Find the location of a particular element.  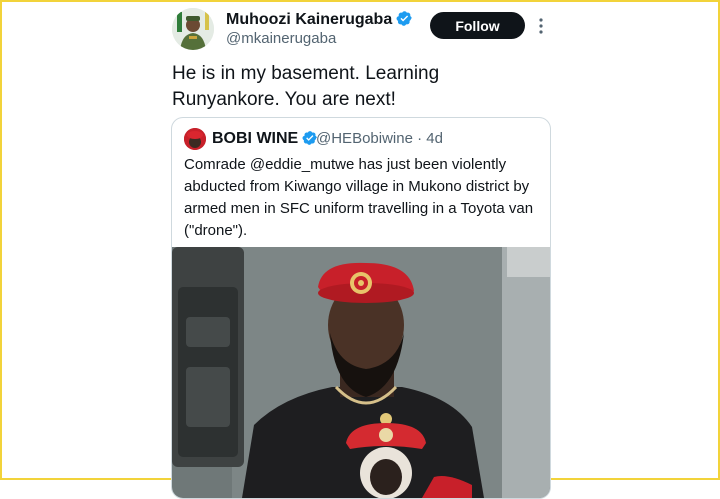

quoted-author-avatar is located at coordinates (195, 139).